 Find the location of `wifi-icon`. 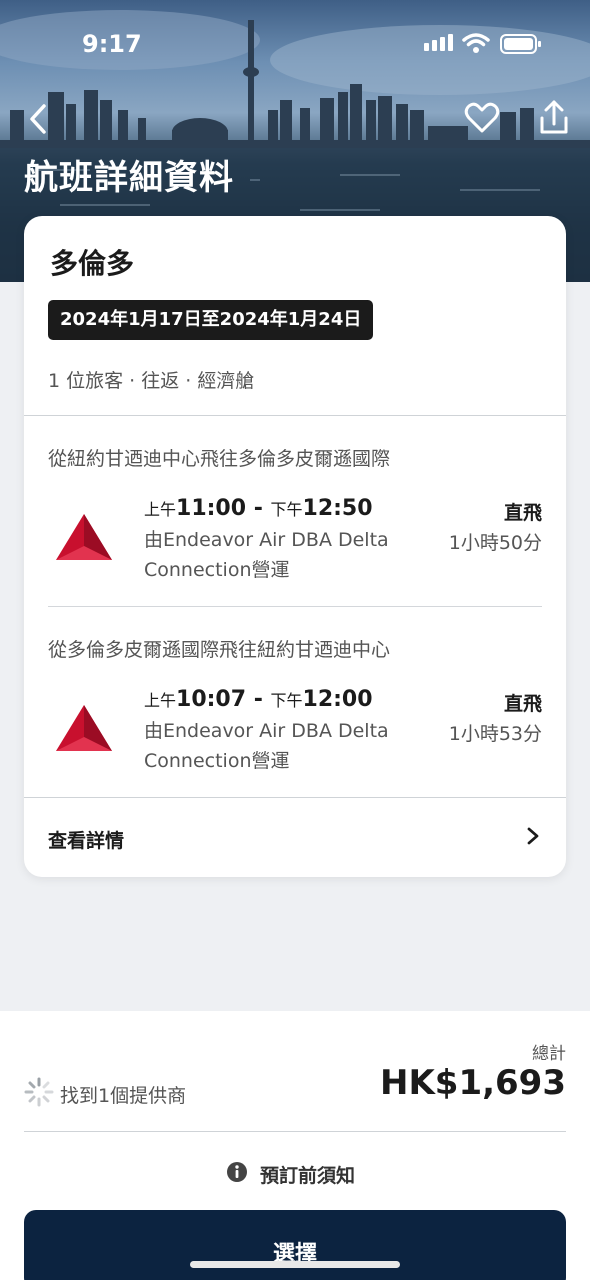

wifi-icon is located at coordinates (476, 43).